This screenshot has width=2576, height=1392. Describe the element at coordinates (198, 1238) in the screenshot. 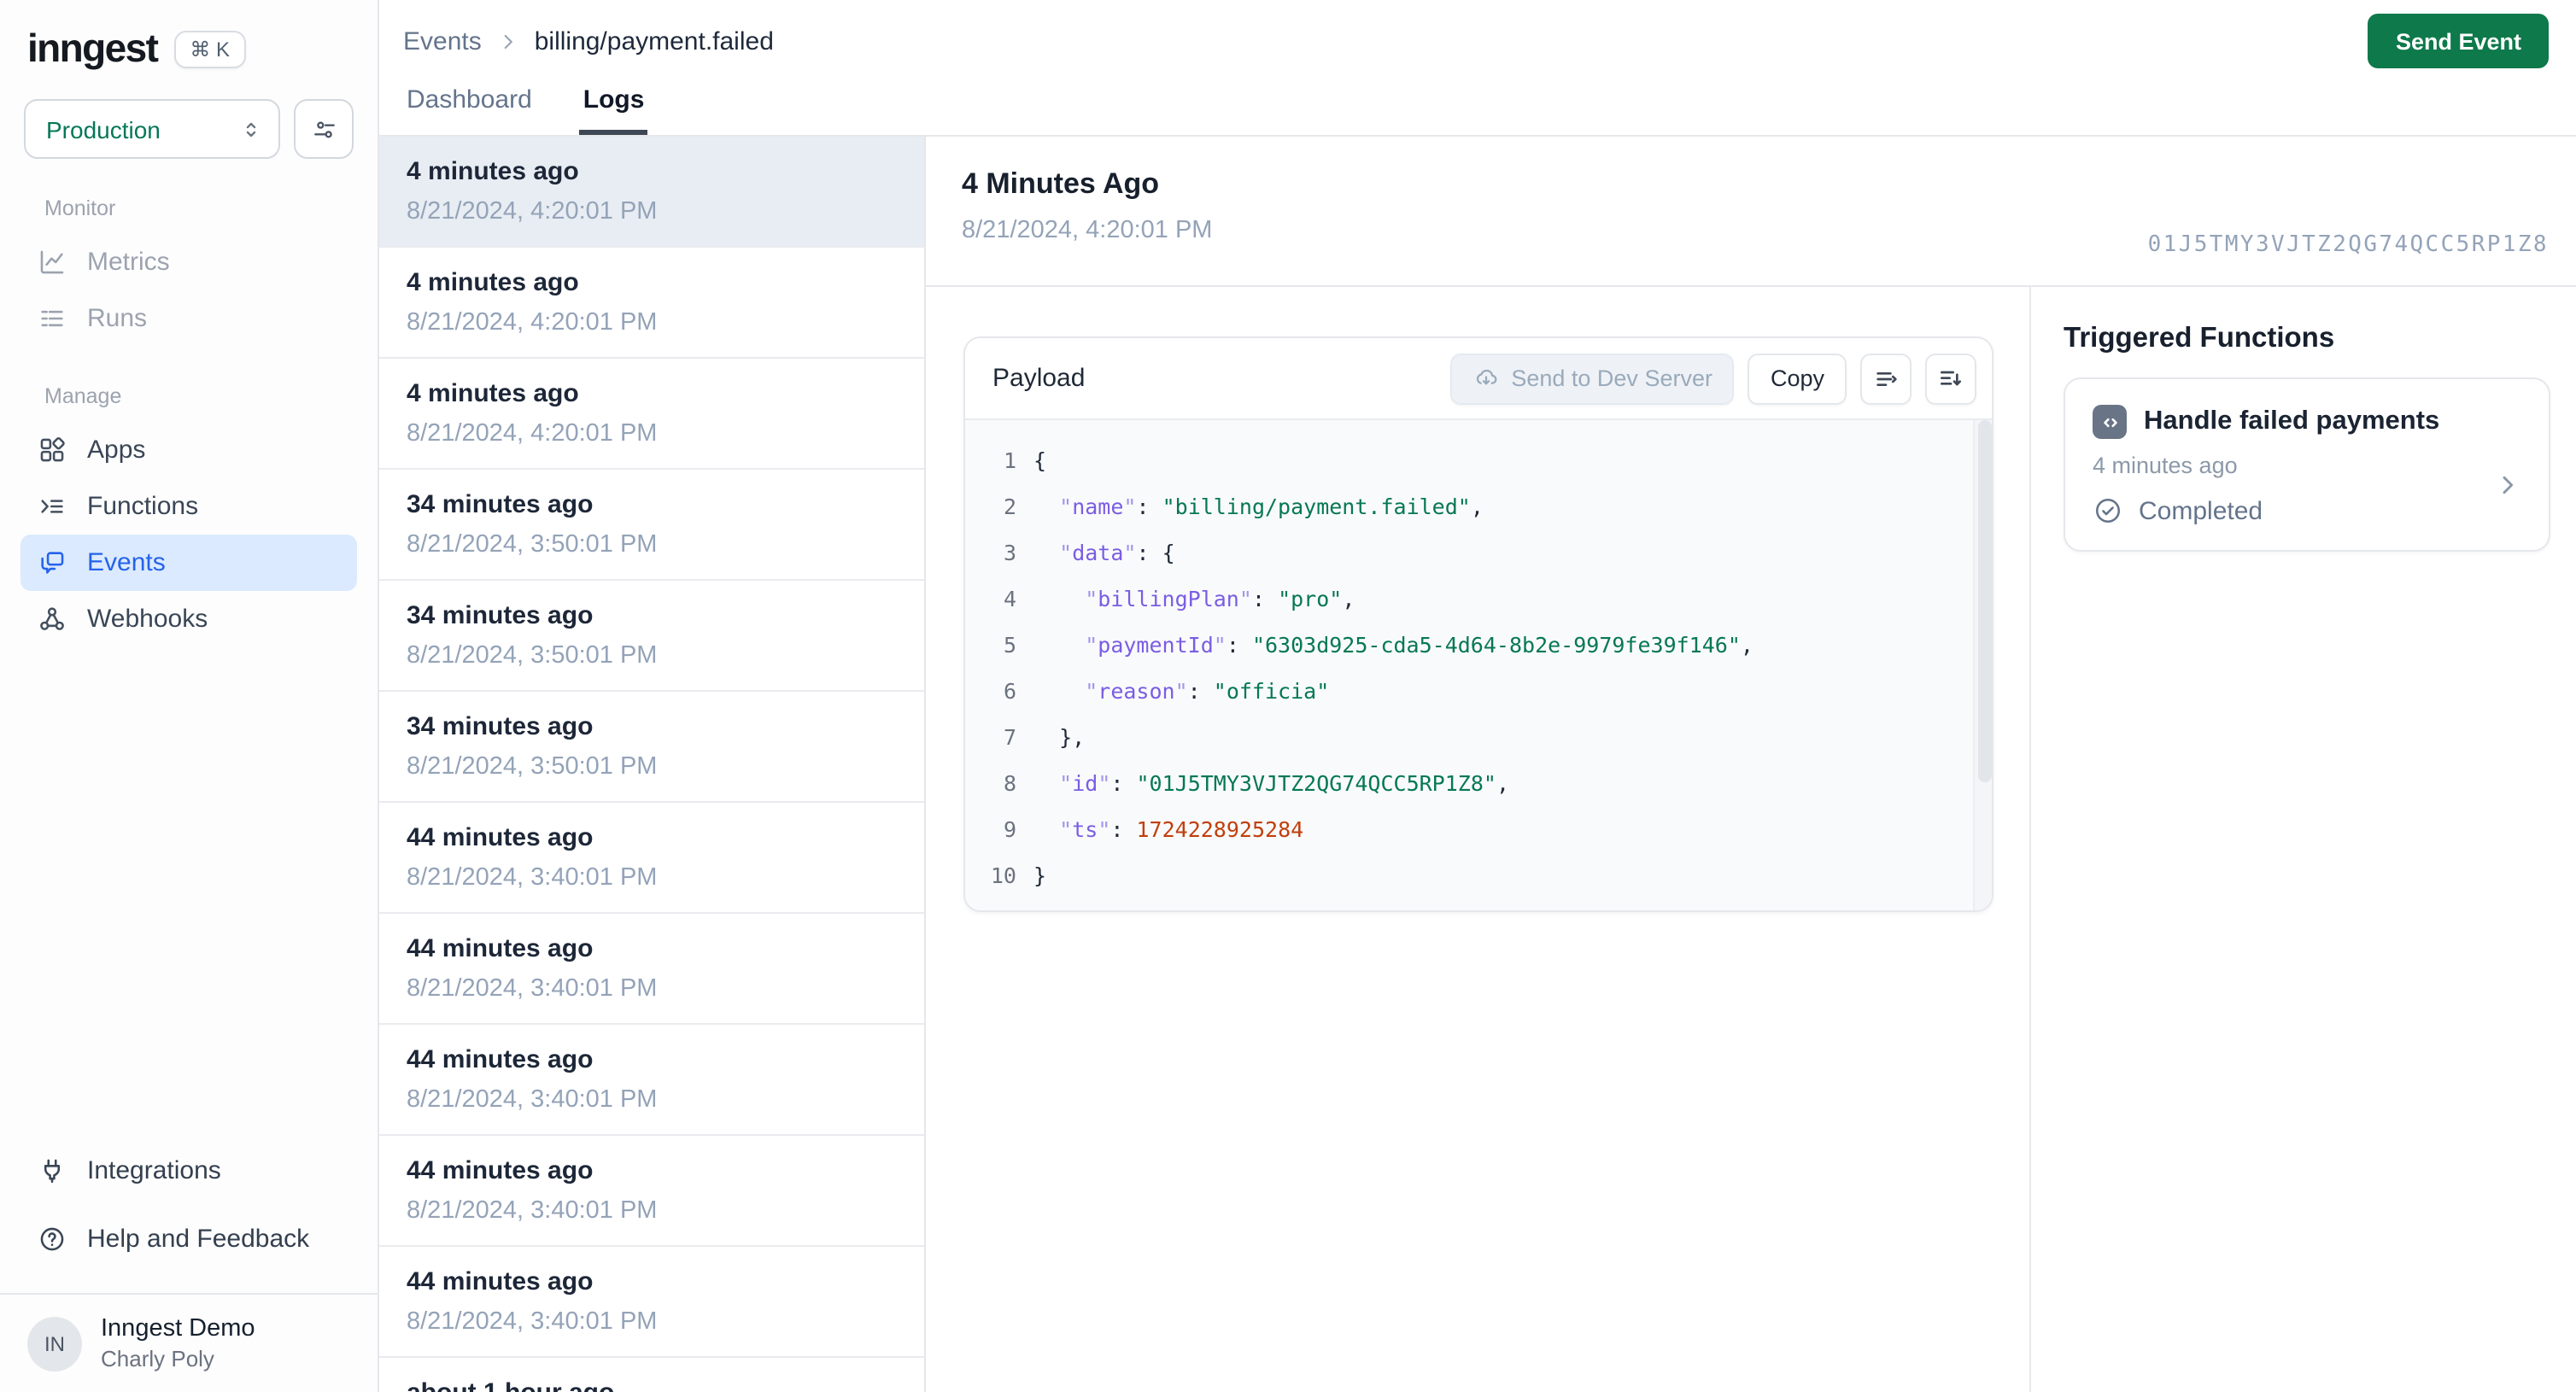

I see `sidebar-item-label: Help and Feedback` at that location.